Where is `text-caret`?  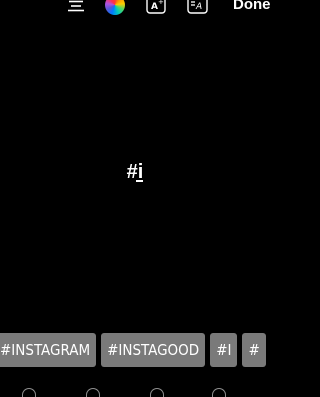
text-caret is located at coordinates (140, 181).